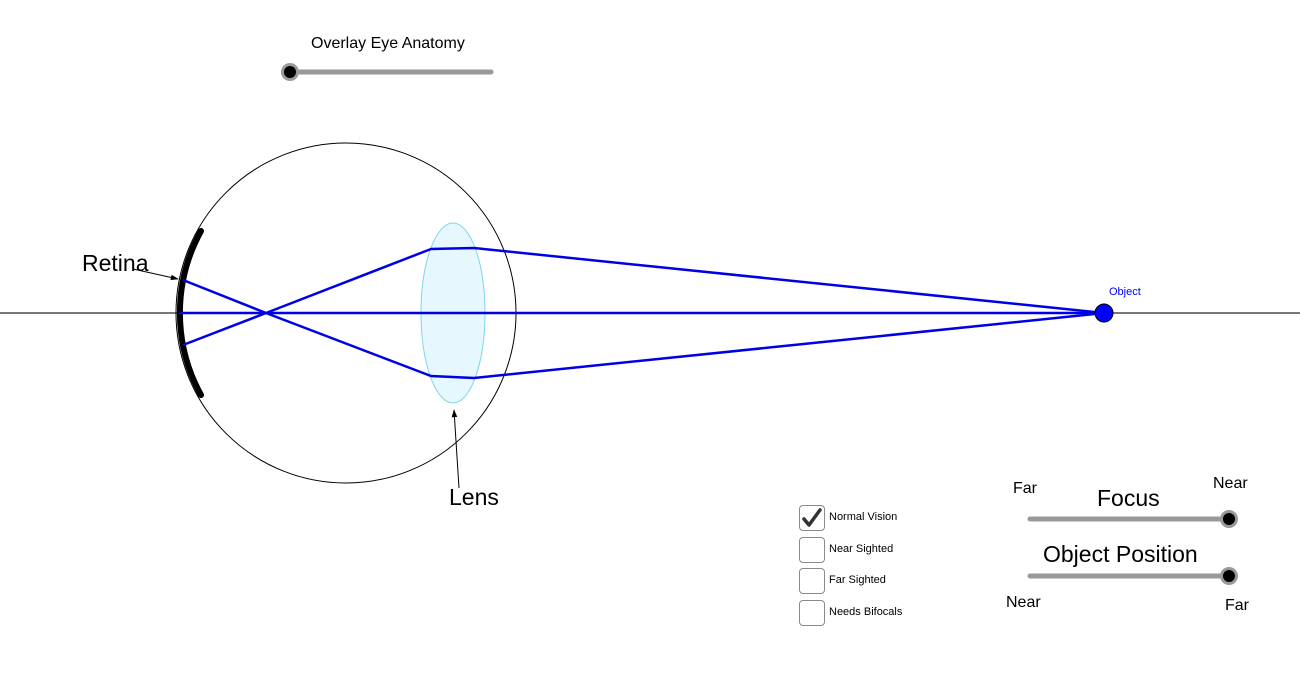 The width and height of the screenshot is (1300, 700). I want to click on object-position-slider-title: Object Position, so click(1120, 554).